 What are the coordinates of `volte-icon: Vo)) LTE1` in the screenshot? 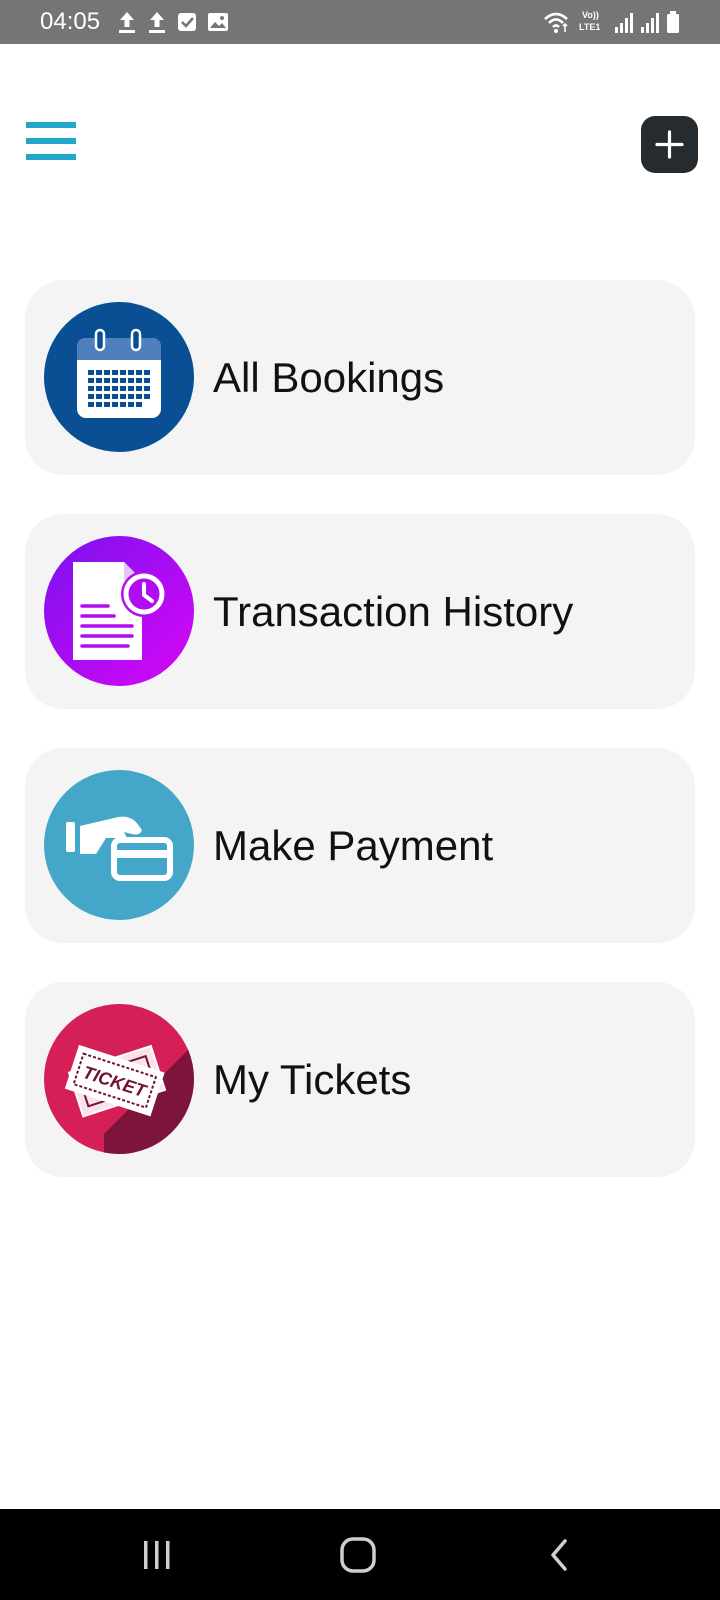 It's located at (589, 21).